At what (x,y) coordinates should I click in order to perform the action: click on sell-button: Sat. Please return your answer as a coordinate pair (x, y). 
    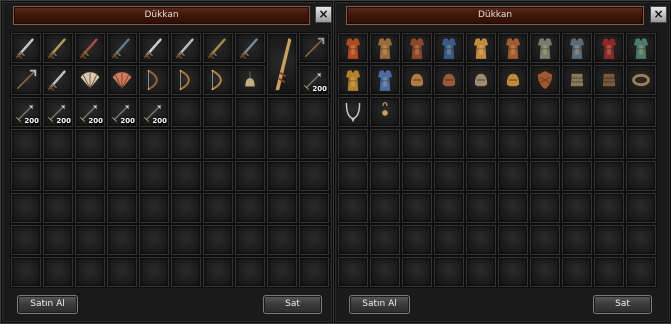
    Looking at the image, I should click on (622, 304).